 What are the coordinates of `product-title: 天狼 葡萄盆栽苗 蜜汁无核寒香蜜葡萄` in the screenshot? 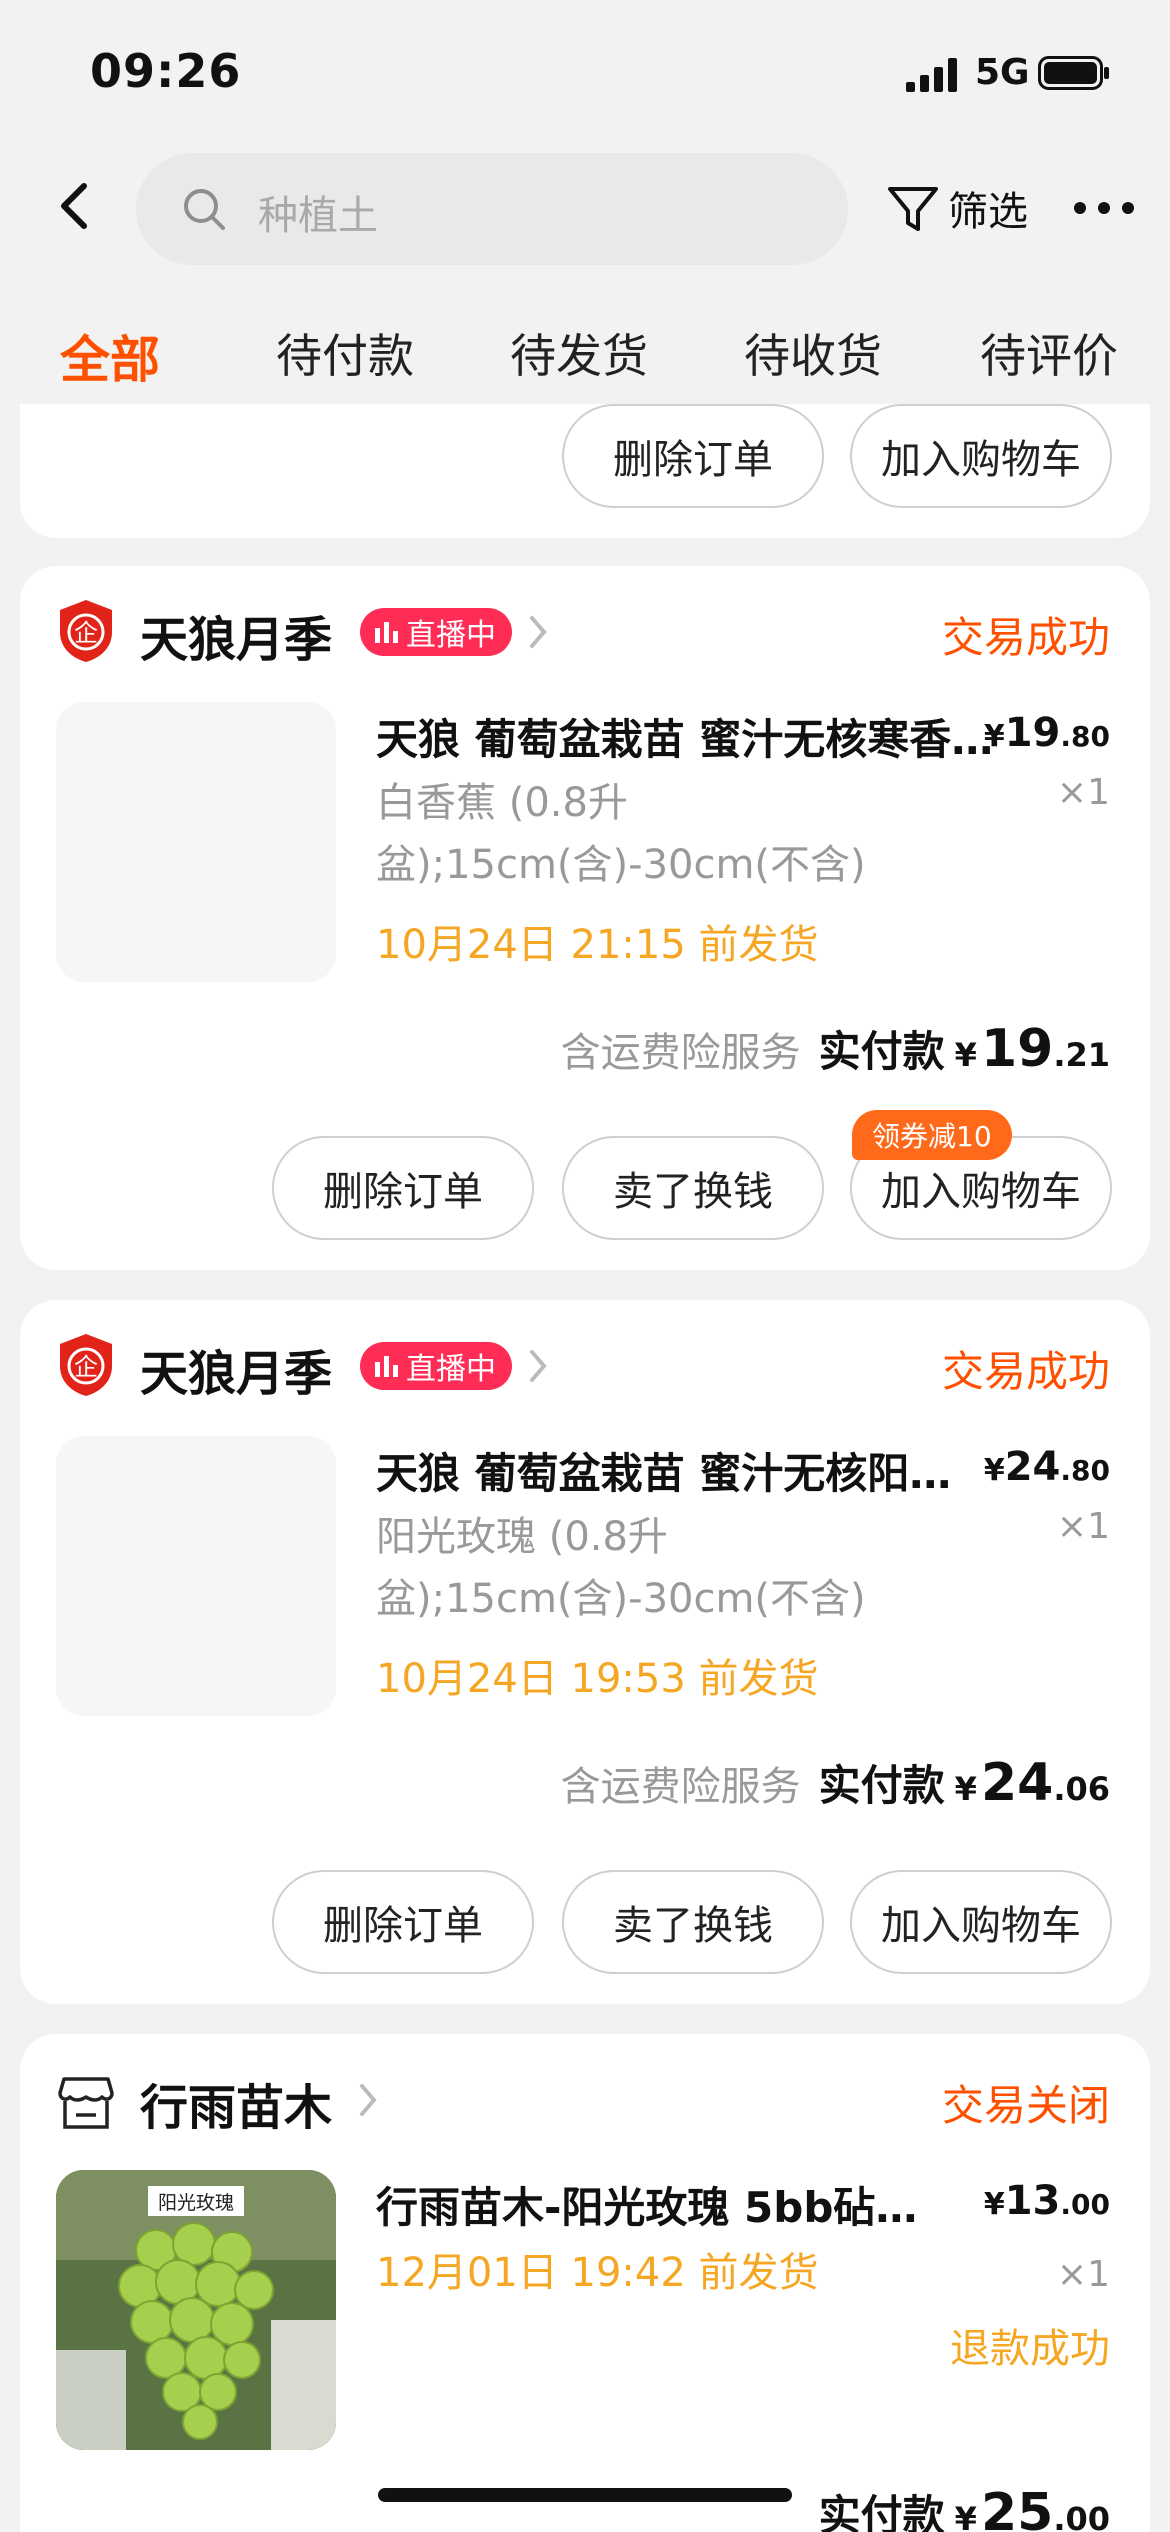 It's located at (686, 736).